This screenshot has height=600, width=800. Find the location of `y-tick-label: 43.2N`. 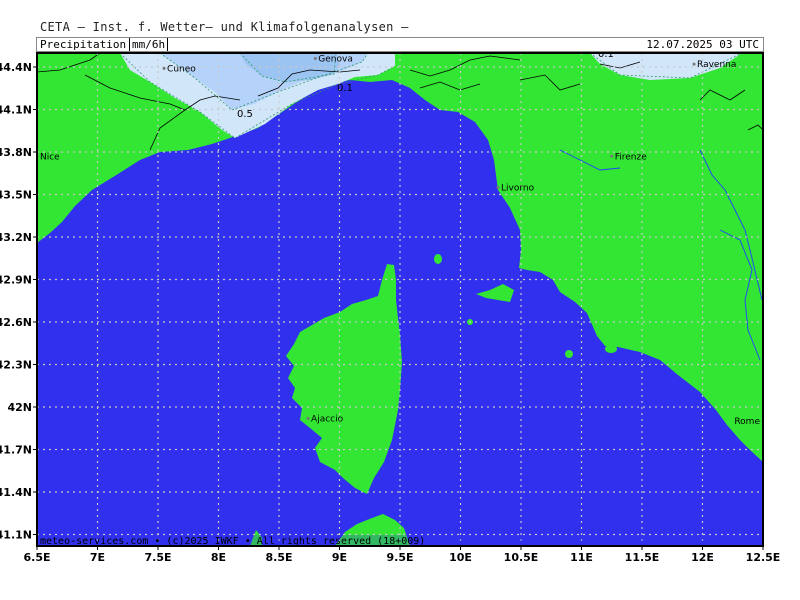

y-tick-label: 43.2N is located at coordinates (16, 237).